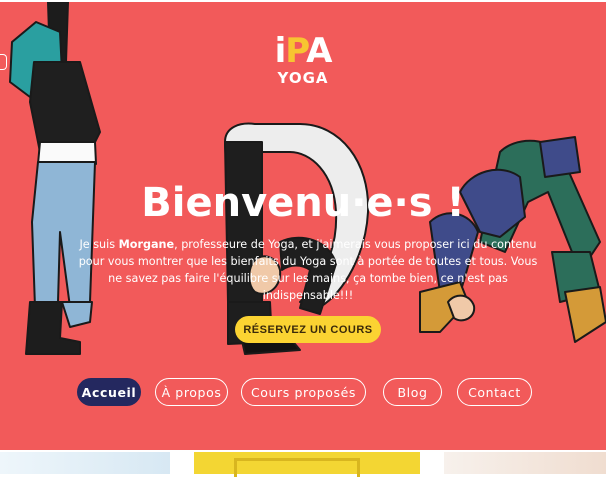 The width and height of the screenshot is (606, 477). I want to click on nav-item-blog: Blog, so click(412, 392).